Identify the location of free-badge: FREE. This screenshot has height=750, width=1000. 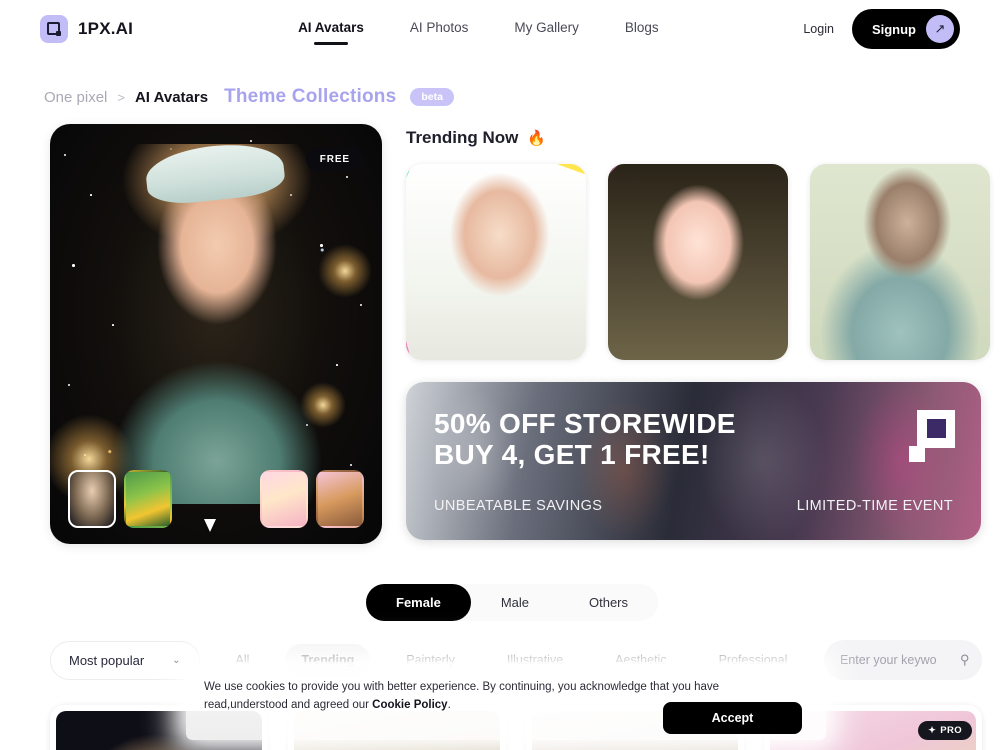
(334, 159).